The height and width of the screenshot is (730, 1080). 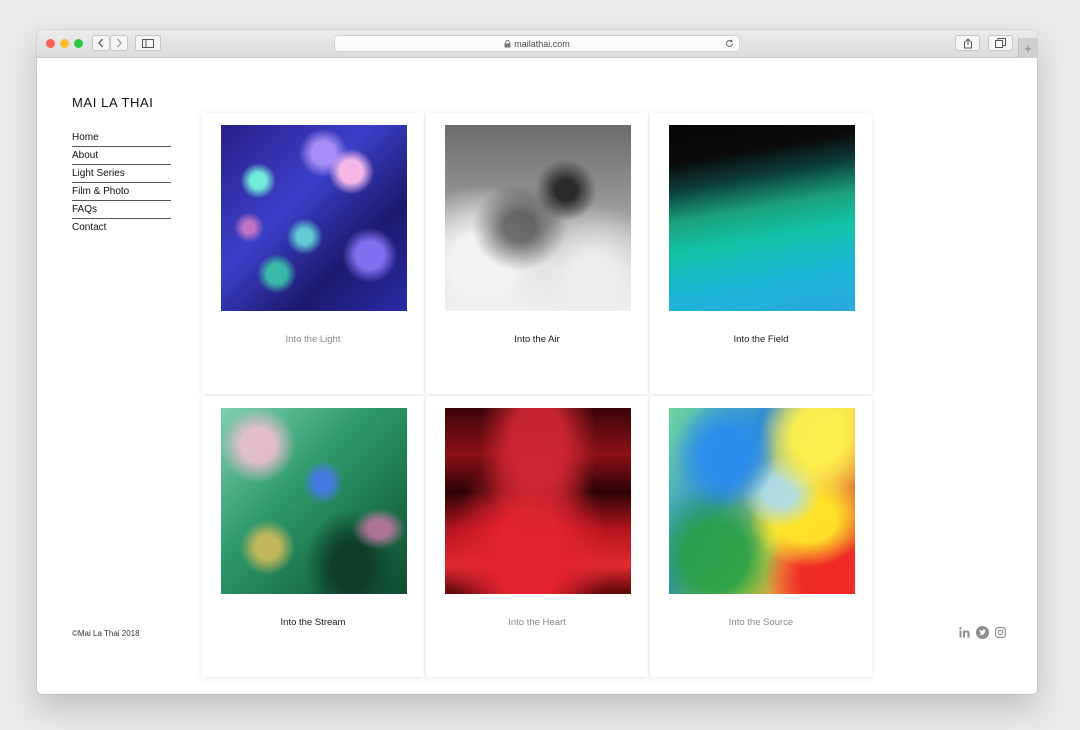 I want to click on tabs-button, so click(x=1000, y=43).